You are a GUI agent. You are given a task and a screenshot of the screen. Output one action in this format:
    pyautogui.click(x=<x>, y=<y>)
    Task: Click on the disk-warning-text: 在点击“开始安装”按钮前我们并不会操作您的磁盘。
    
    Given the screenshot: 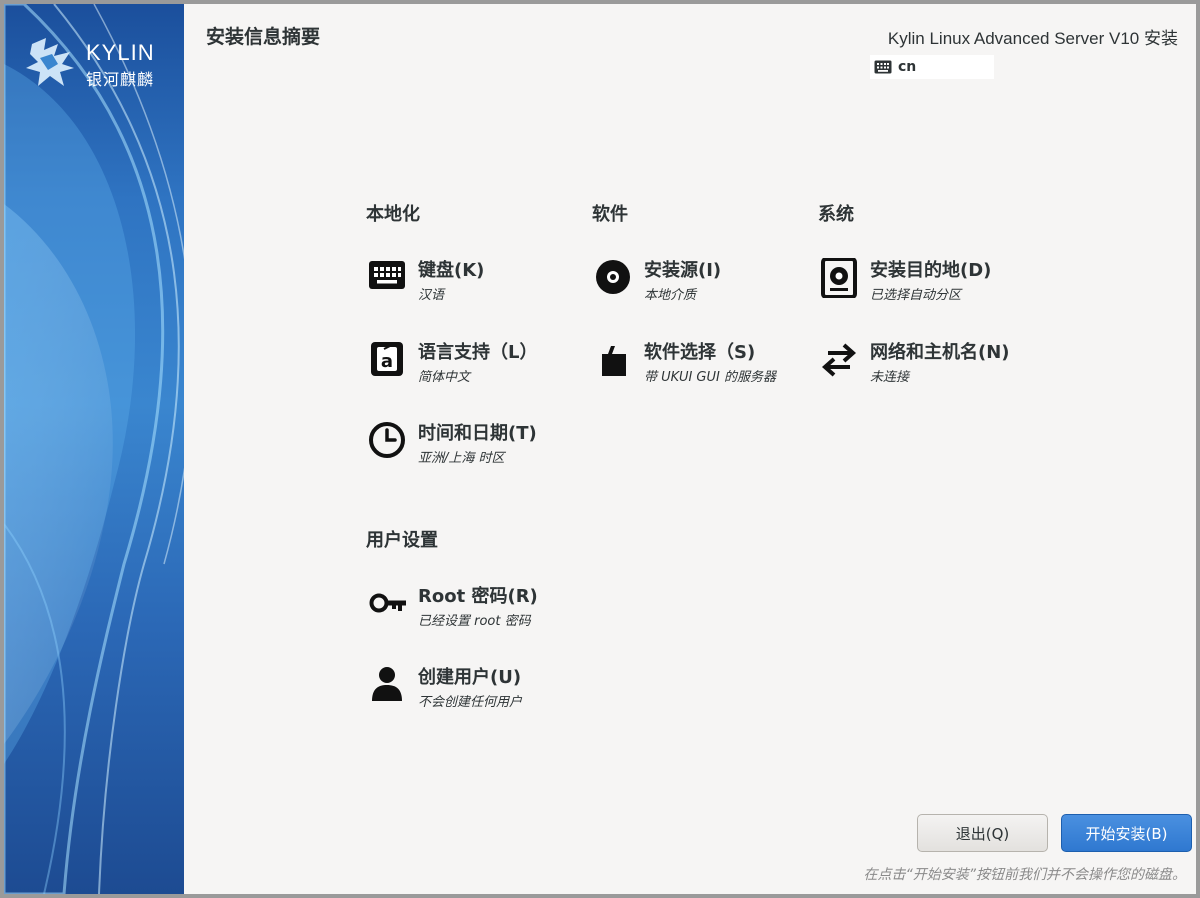 What is the action you would take?
    pyautogui.click(x=1024, y=875)
    